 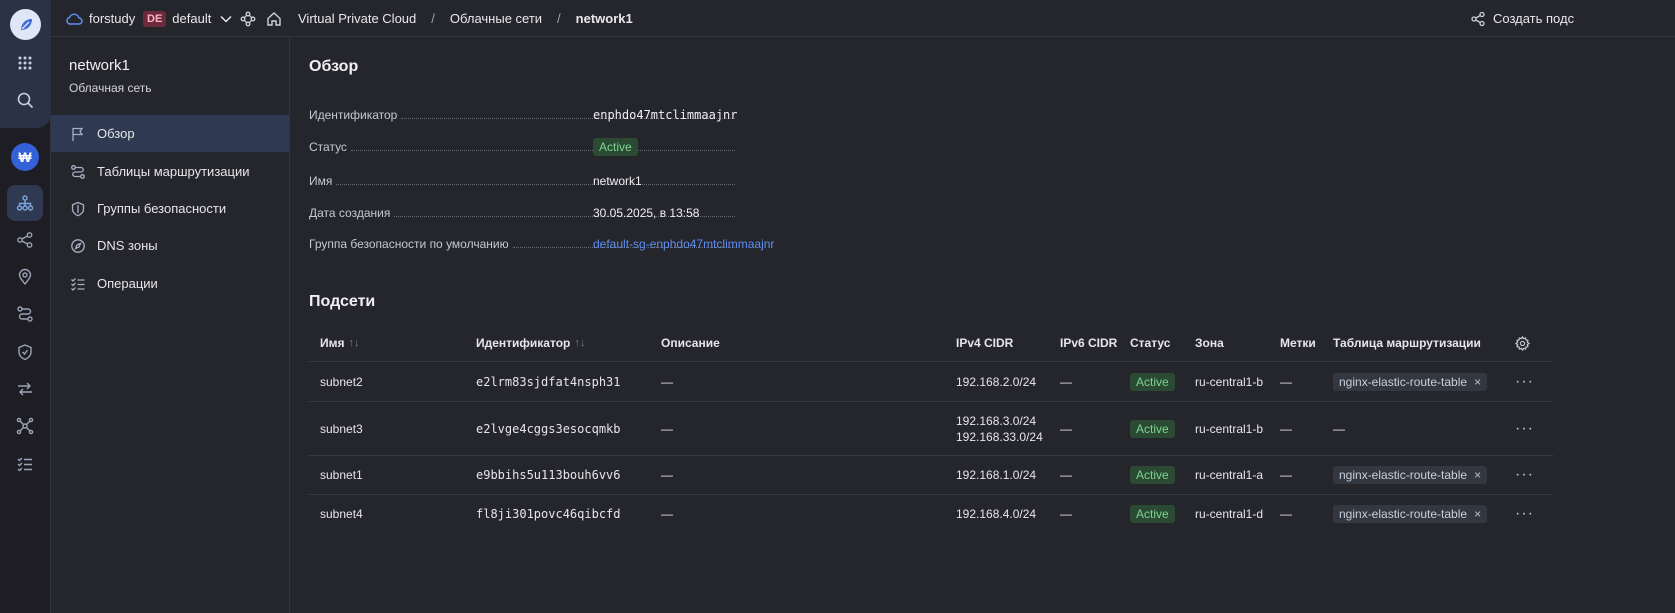 What do you see at coordinates (340, 343) in the screenshot?
I see `col-header-name: Имя ↑↓` at bounding box center [340, 343].